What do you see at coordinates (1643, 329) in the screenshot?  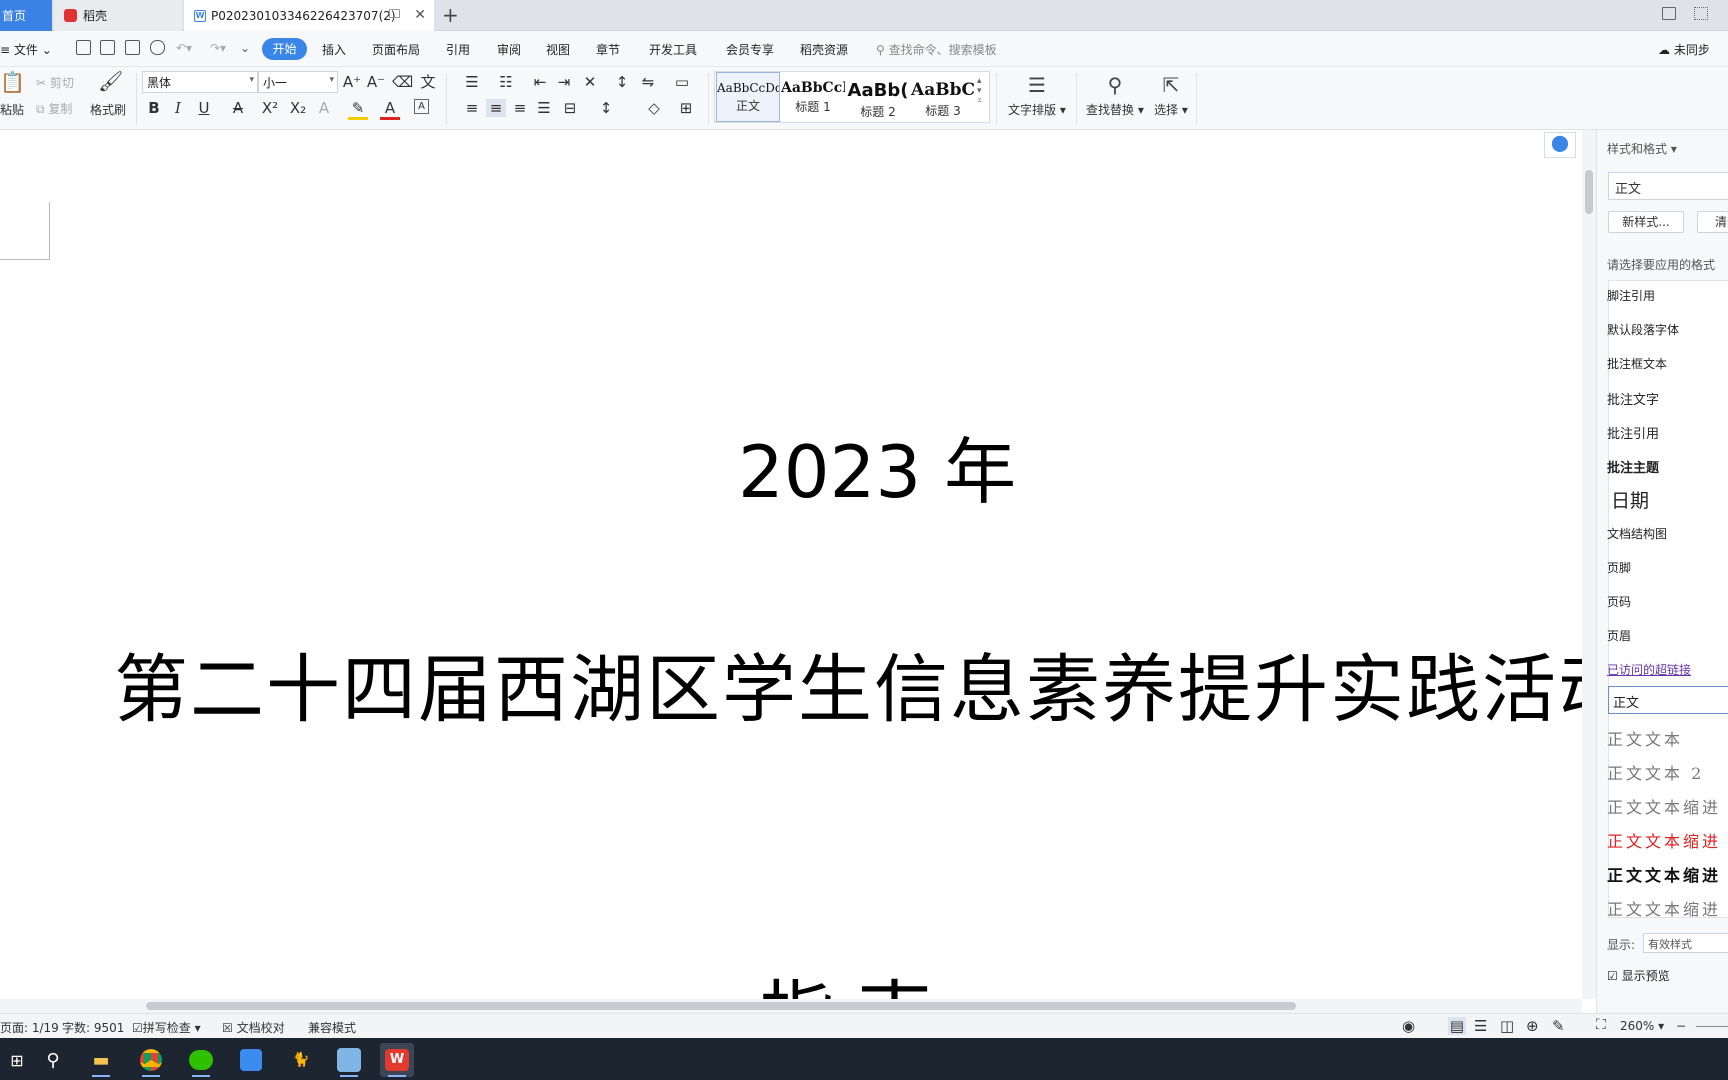 I see `style-list-item: 默认段落字体` at bounding box center [1643, 329].